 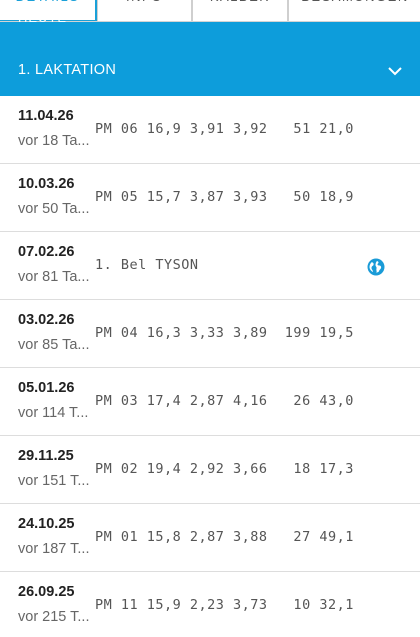 What do you see at coordinates (46, 524) in the screenshot?
I see `event-date: 24.10.25` at bounding box center [46, 524].